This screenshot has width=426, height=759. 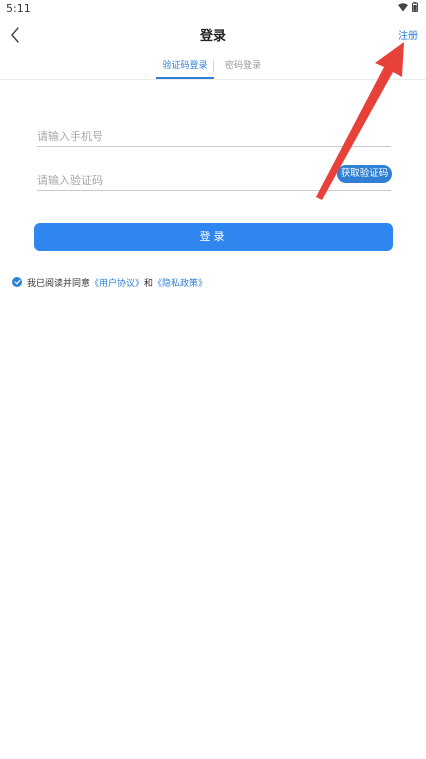 What do you see at coordinates (214, 190) in the screenshot?
I see `code-field-underline` at bounding box center [214, 190].